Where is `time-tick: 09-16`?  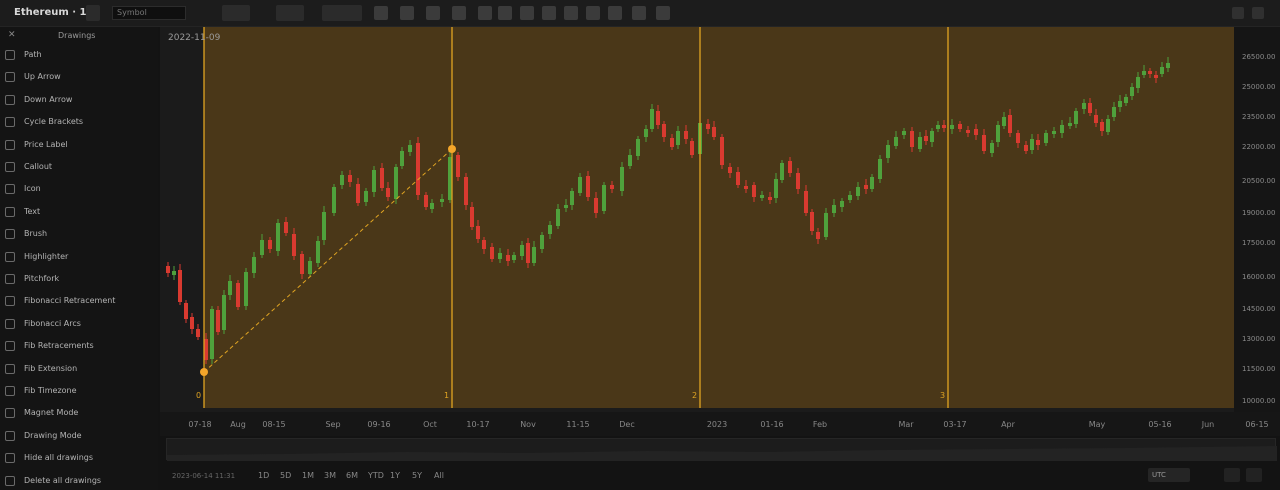
time-tick: 09-16 is located at coordinates (379, 424).